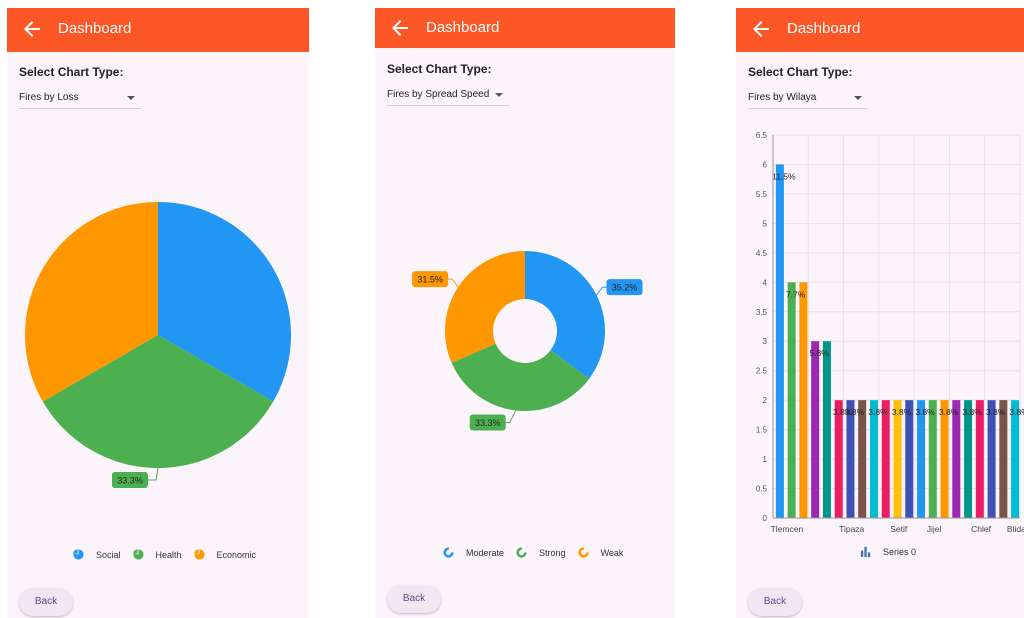 The width and height of the screenshot is (1024, 618). What do you see at coordinates (762, 253) in the screenshot?
I see `y-tick-label: 4.5` at bounding box center [762, 253].